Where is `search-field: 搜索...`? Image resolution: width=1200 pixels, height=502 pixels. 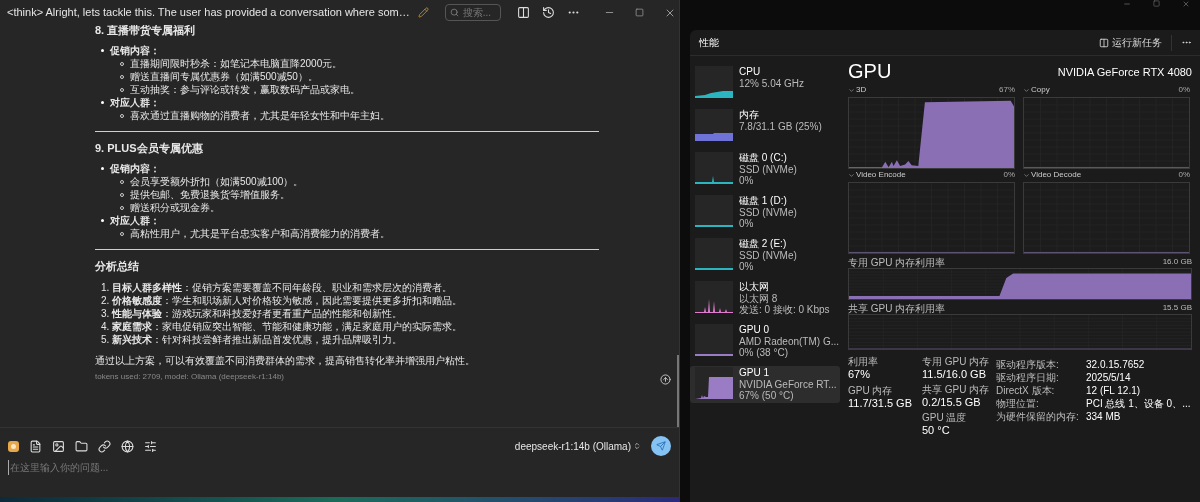 search-field: 搜索... is located at coordinates (472, 12).